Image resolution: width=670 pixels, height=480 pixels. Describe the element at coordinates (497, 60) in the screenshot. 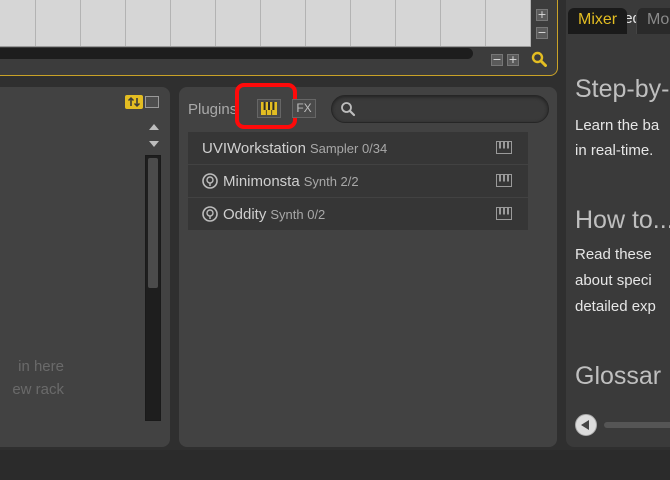

I see `horizontal-zoom-out-button: −` at that location.